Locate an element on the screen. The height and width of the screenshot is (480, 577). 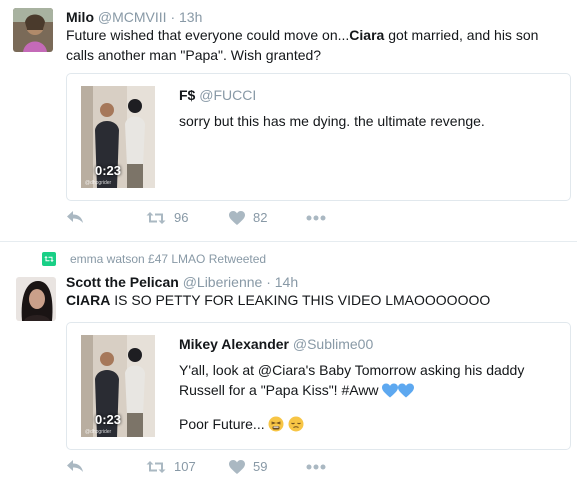
like-count: 82 is located at coordinates (260, 217).